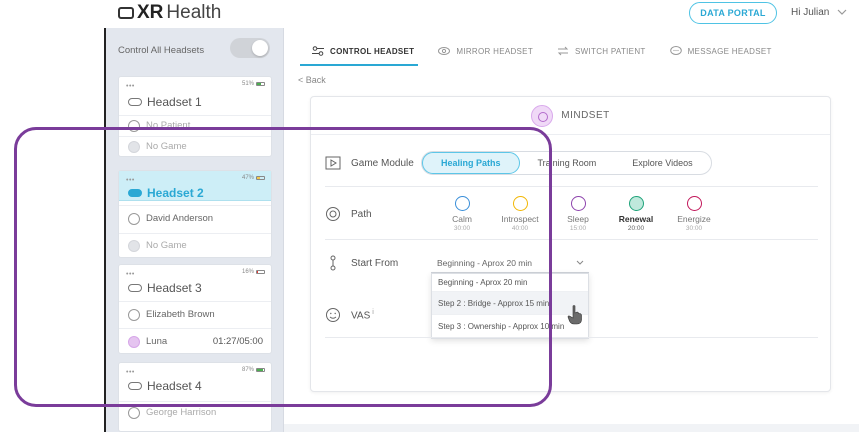  I want to click on patient-row: David Anderson, so click(195, 218).